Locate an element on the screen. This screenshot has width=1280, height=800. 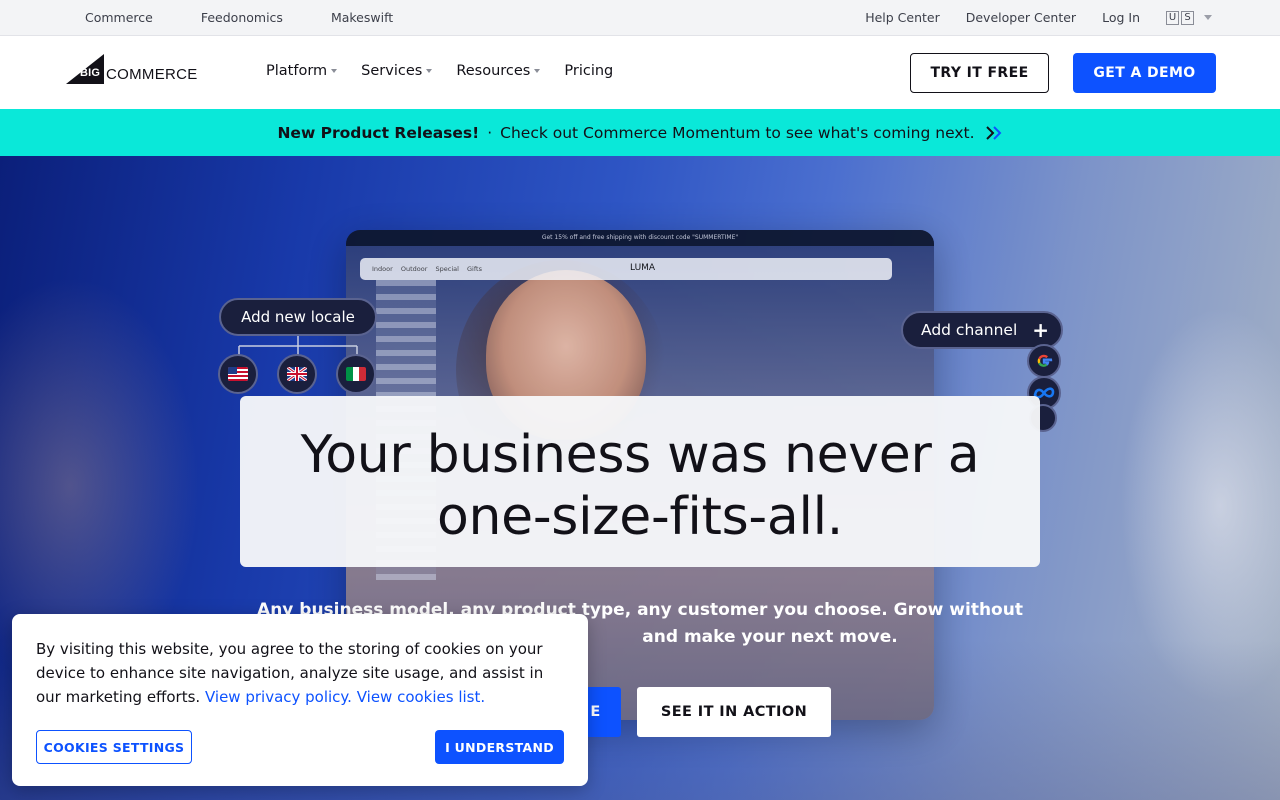
developer-center-link: Developer Center is located at coordinates (1021, 17).